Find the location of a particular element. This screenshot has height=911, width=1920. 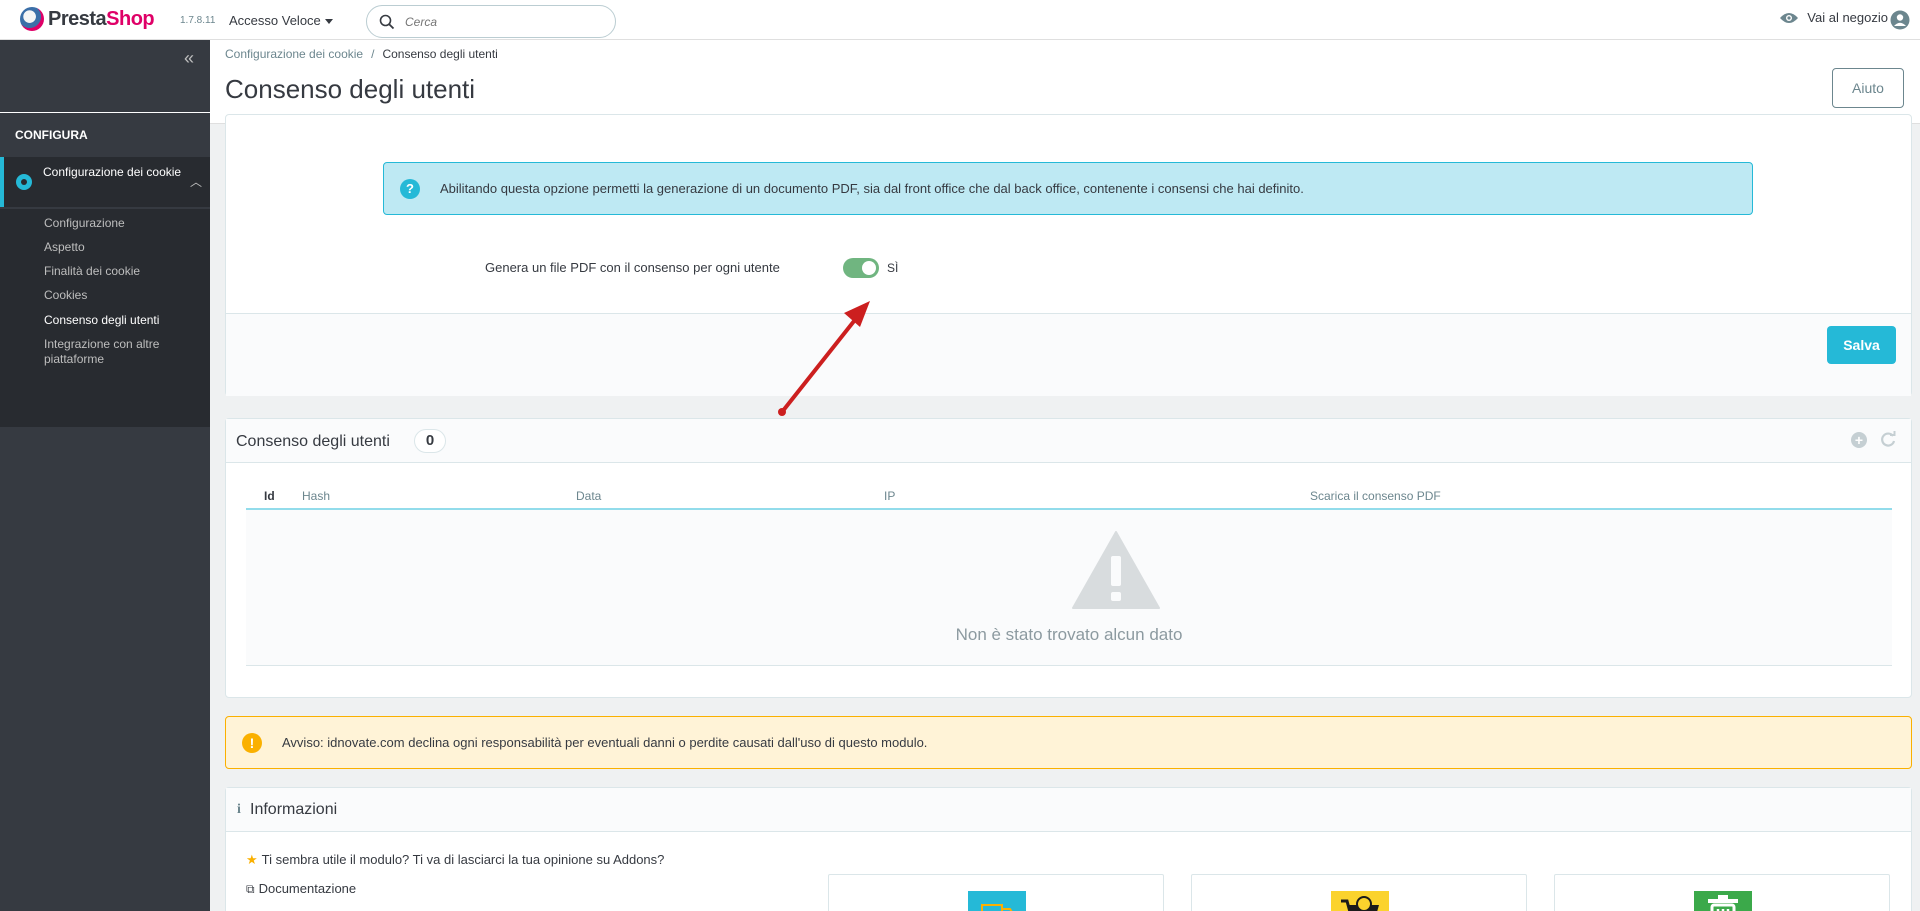

column-header-ip: IP is located at coordinates (889, 496).